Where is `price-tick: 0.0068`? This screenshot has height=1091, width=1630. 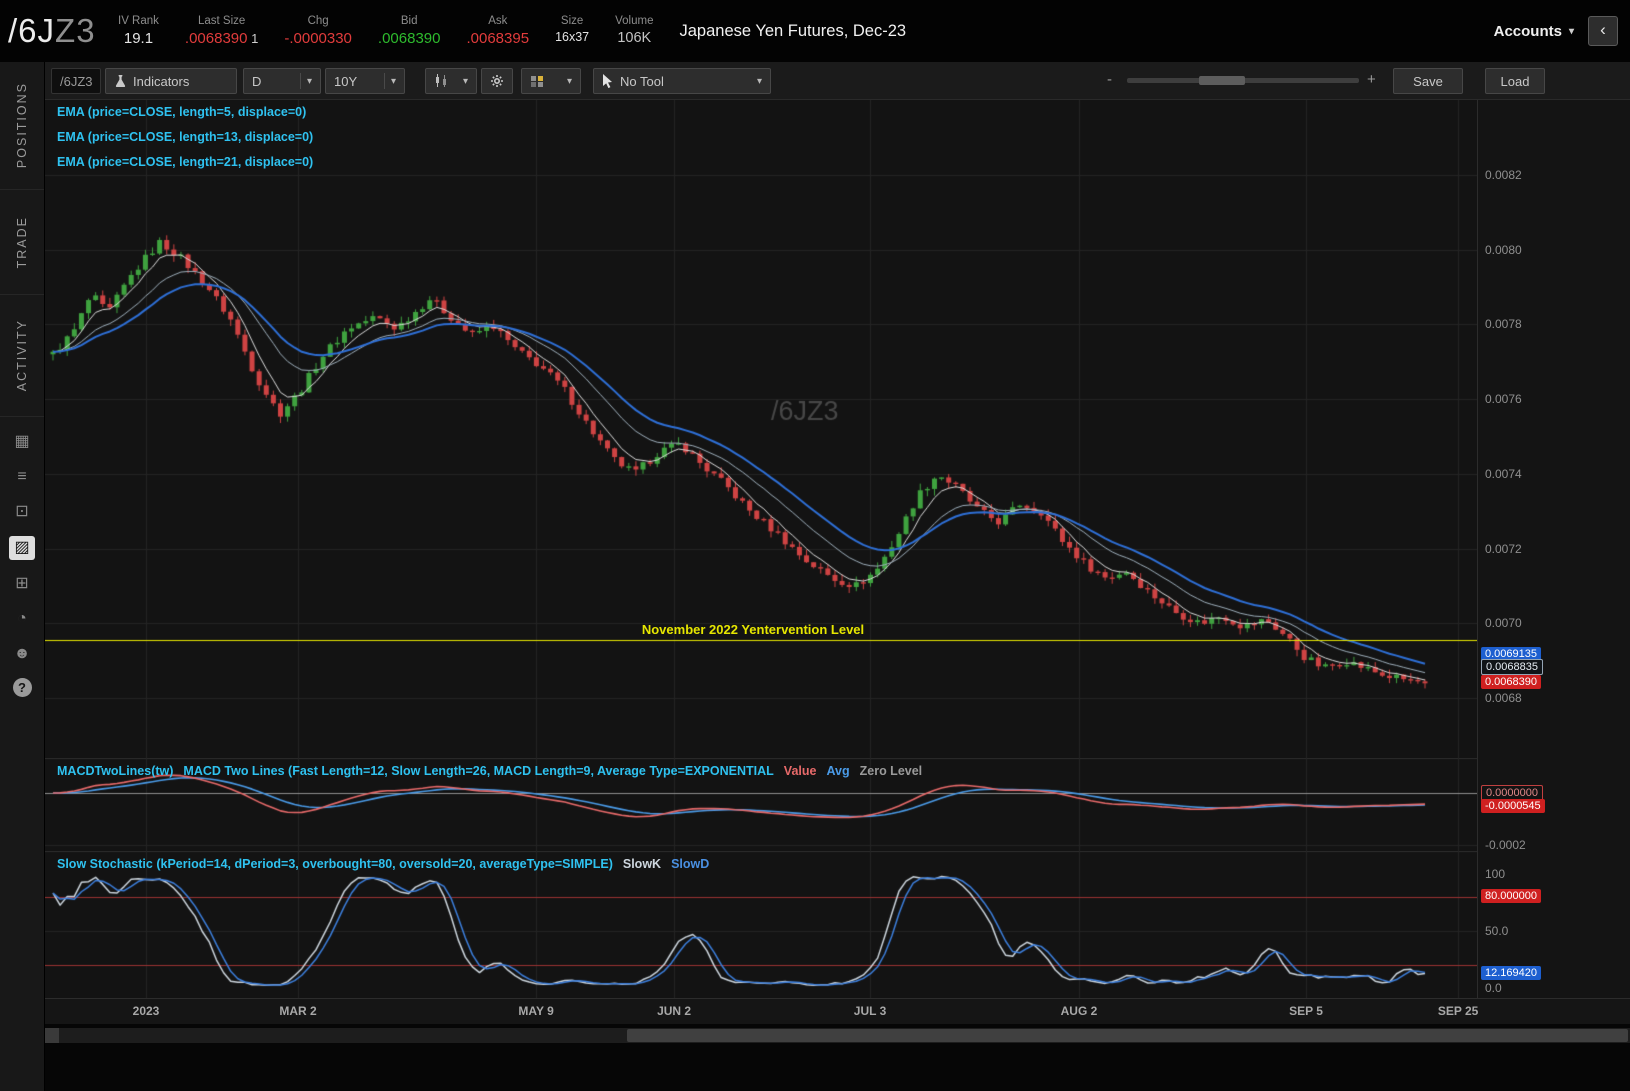
price-tick: 0.0068 is located at coordinates (1503, 697).